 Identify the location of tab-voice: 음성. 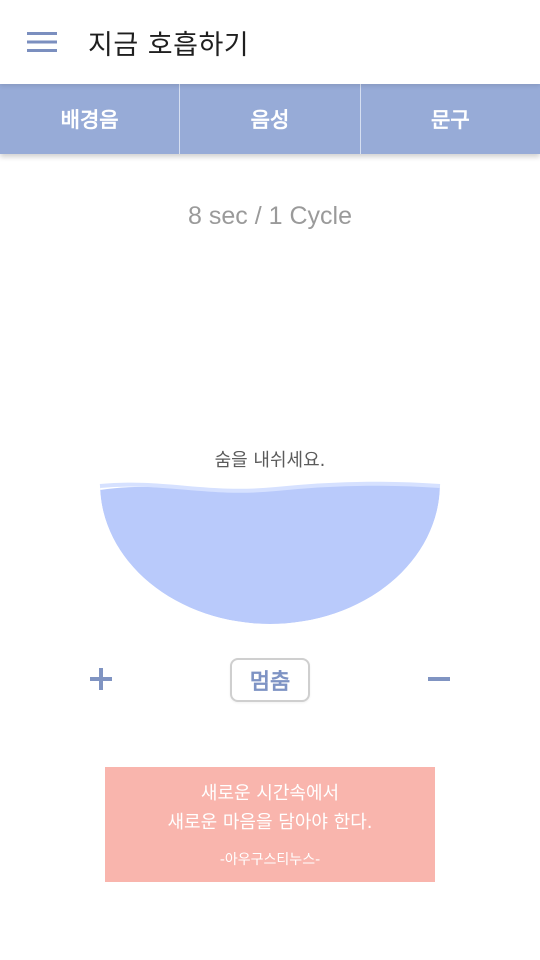
(270, 119).